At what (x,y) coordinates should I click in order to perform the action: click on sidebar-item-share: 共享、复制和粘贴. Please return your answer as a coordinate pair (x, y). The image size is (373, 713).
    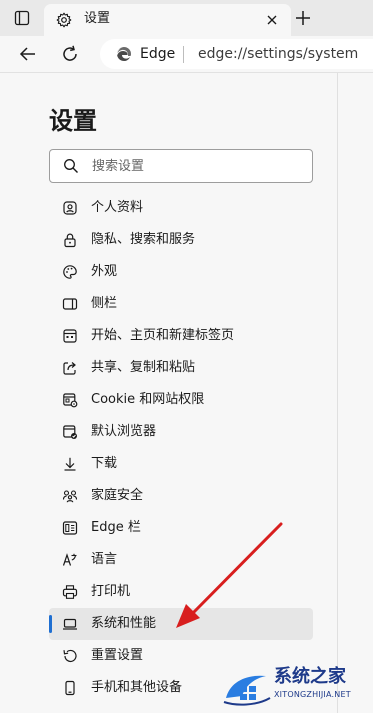
    Looking at the image, I should click on (181, 368).